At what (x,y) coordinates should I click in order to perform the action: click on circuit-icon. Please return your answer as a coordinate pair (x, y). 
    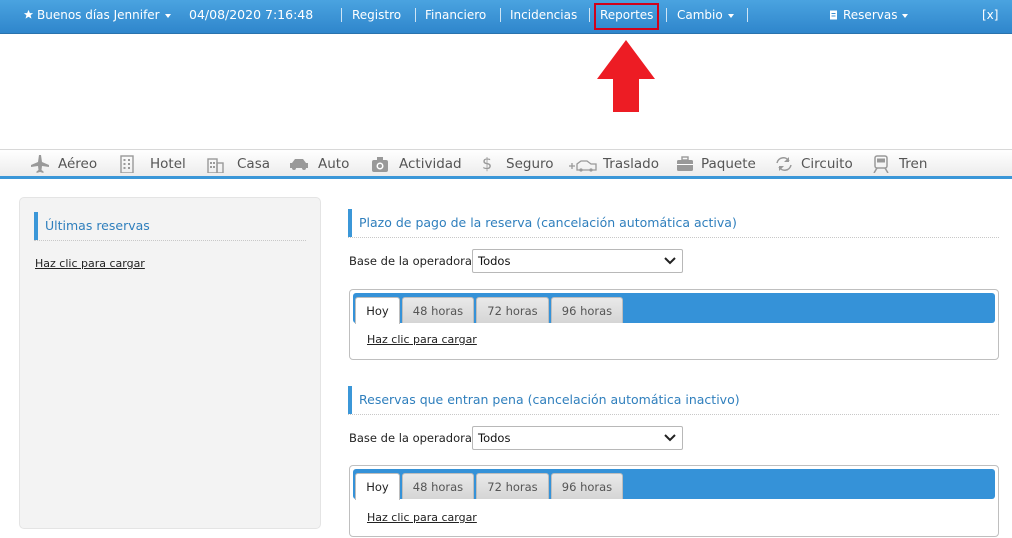
    Looking at the image, I should click on (784, 164).